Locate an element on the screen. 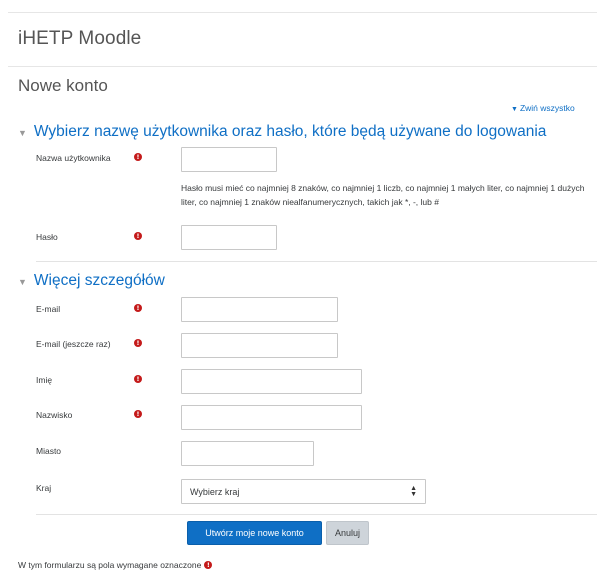  cancel-button: Anuluj is located at coordinates (347, 533).